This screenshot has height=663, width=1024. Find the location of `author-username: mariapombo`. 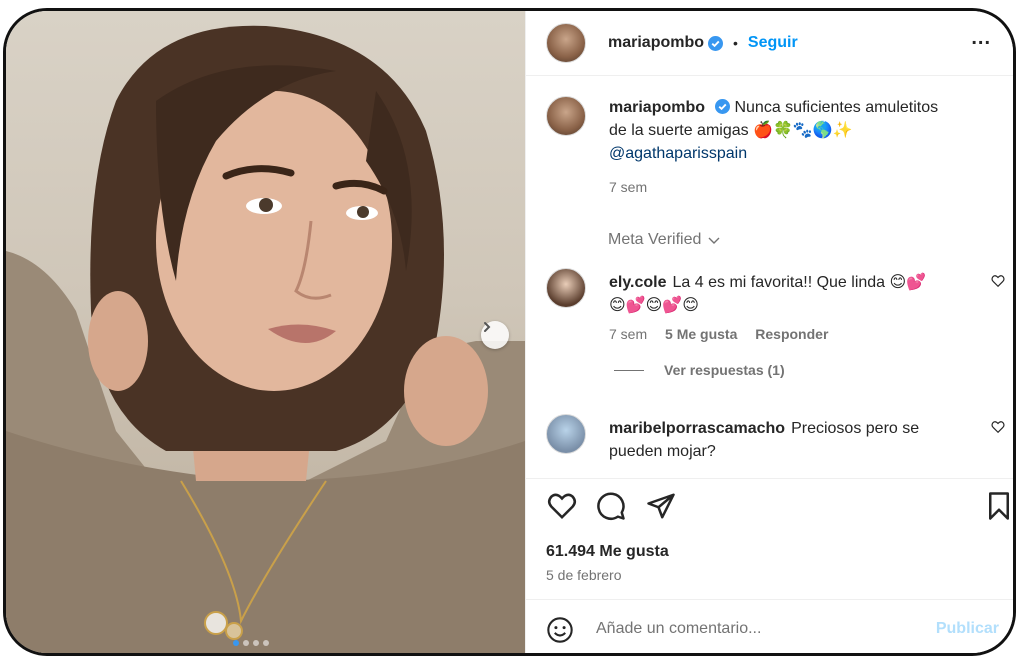

author-username: mariapombo is located at coordinates (656, 43).